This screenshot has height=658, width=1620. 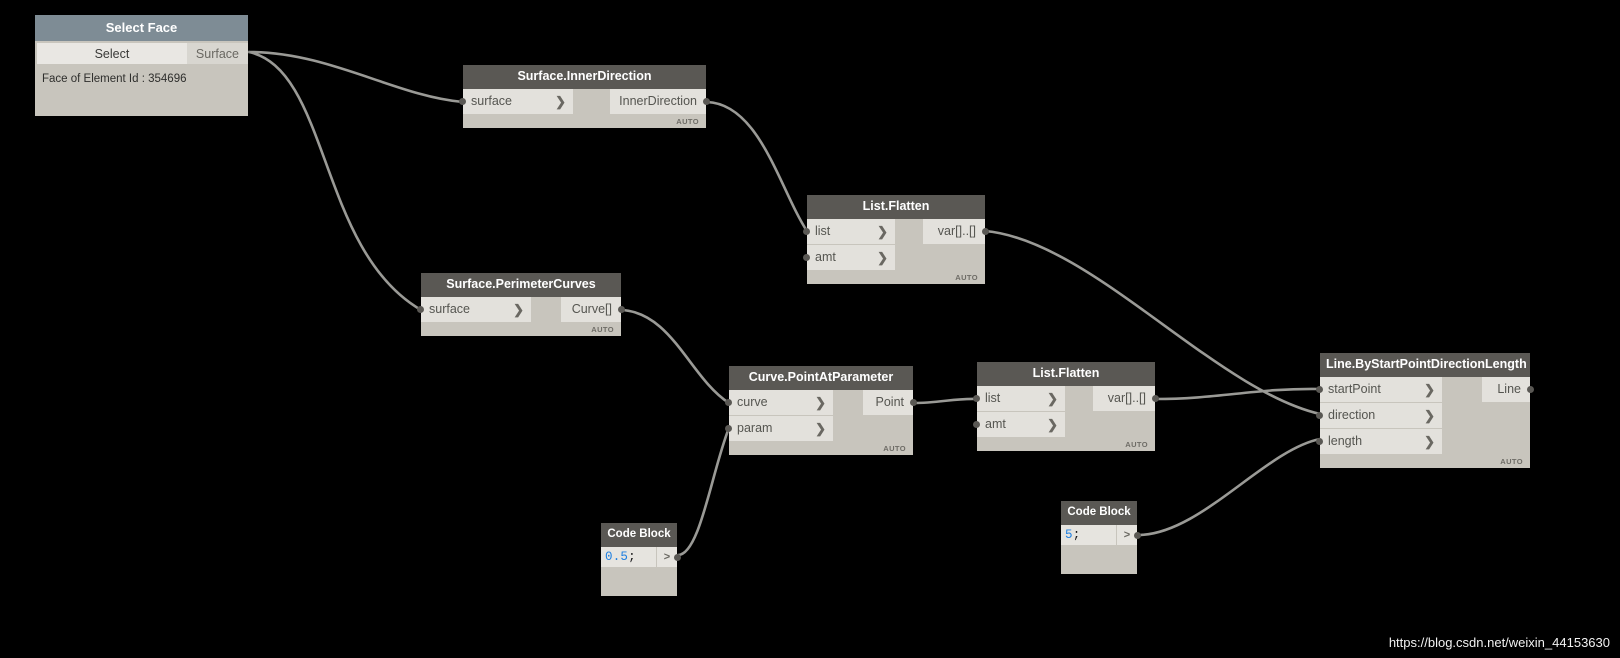 I want to click on node-code-block-2: Code Block 5; >, so click(x=1101, y=537).